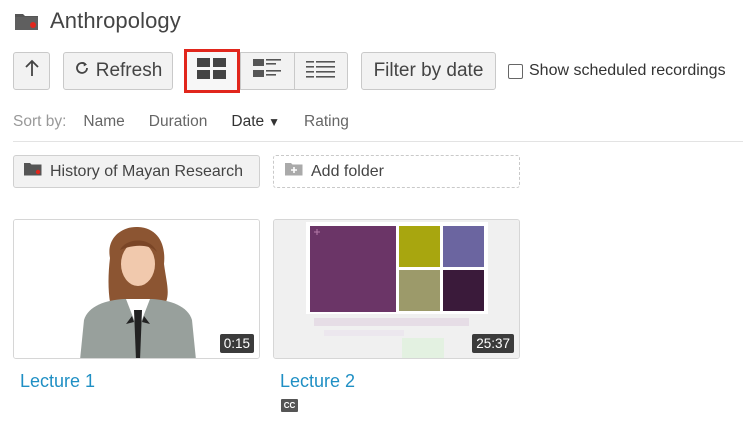 The height and width of the screenshot is (443, 743). I want to click on sort-option-date: Date ▼, so click(255, 122).